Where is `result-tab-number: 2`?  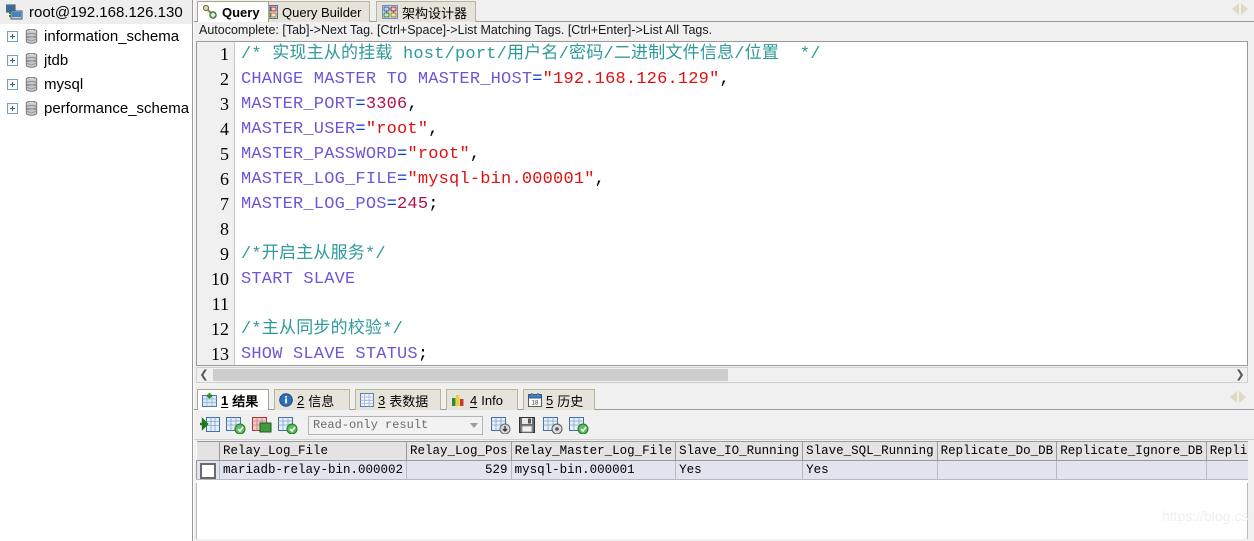
result-tab-number: 2 is located at coordinates (301, 400).